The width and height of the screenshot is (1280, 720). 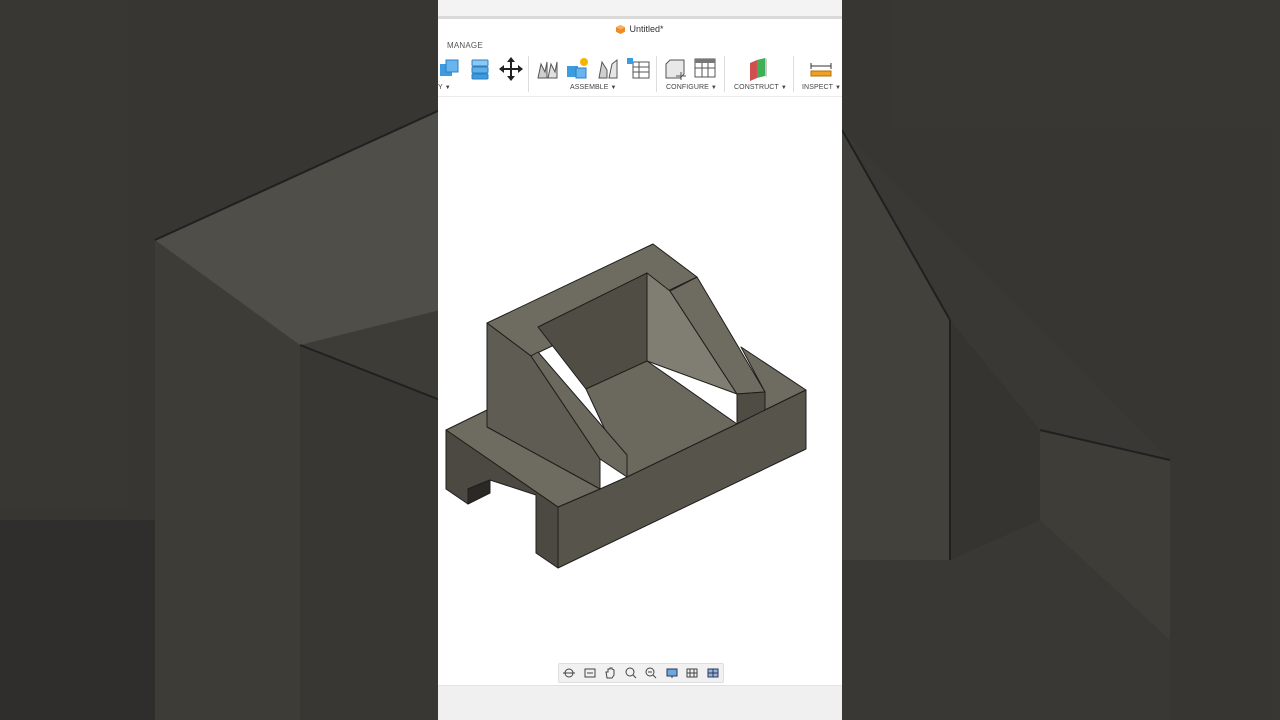 What do you see at coordinates (626, 406) in the screenshot?
I see `3d-model` at bounding box center [626, 406].